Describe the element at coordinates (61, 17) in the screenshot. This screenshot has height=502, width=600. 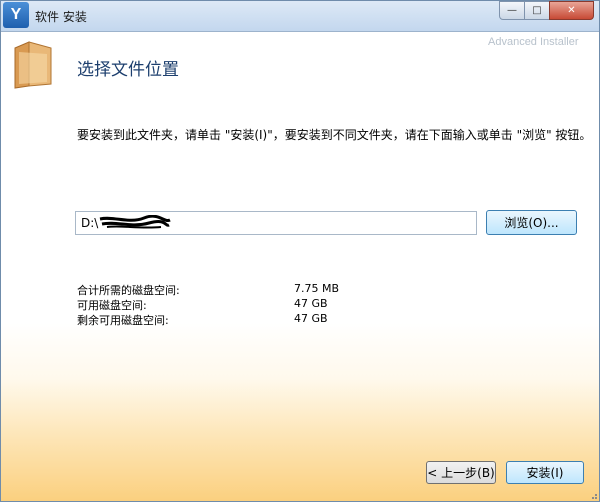
I see `window-title: 软件 安装` at that location.